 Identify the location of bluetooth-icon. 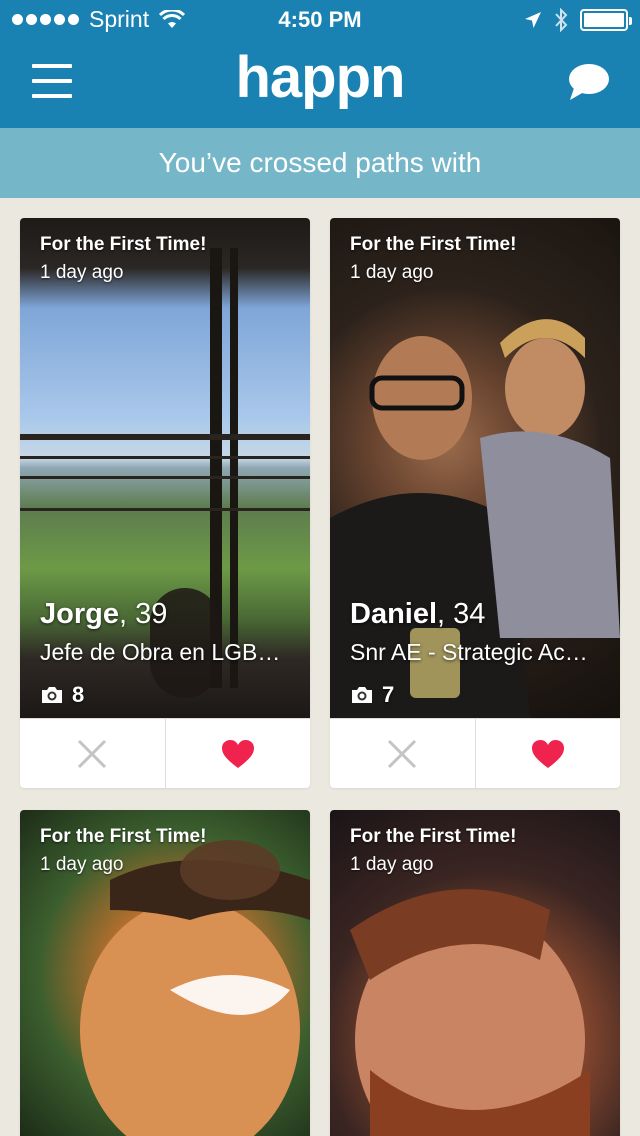
(561, 20).